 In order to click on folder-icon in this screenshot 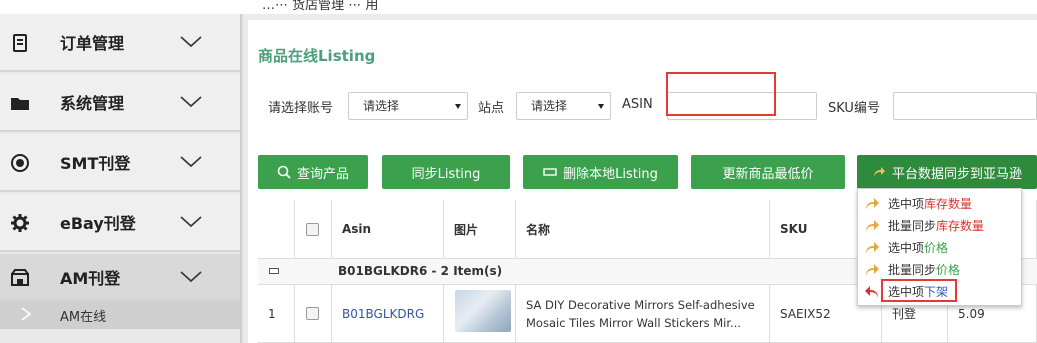, I will do `click(20, 104)`.